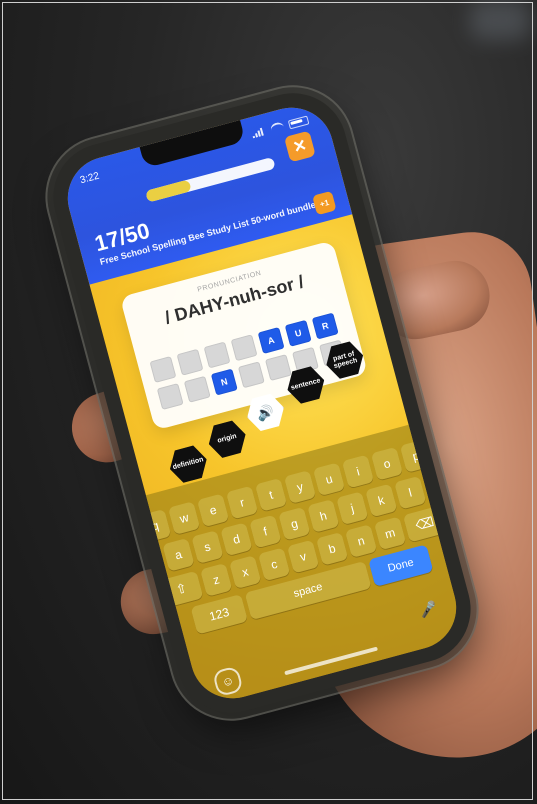  I want to click on status-time: 3:22, so click(89, 178).